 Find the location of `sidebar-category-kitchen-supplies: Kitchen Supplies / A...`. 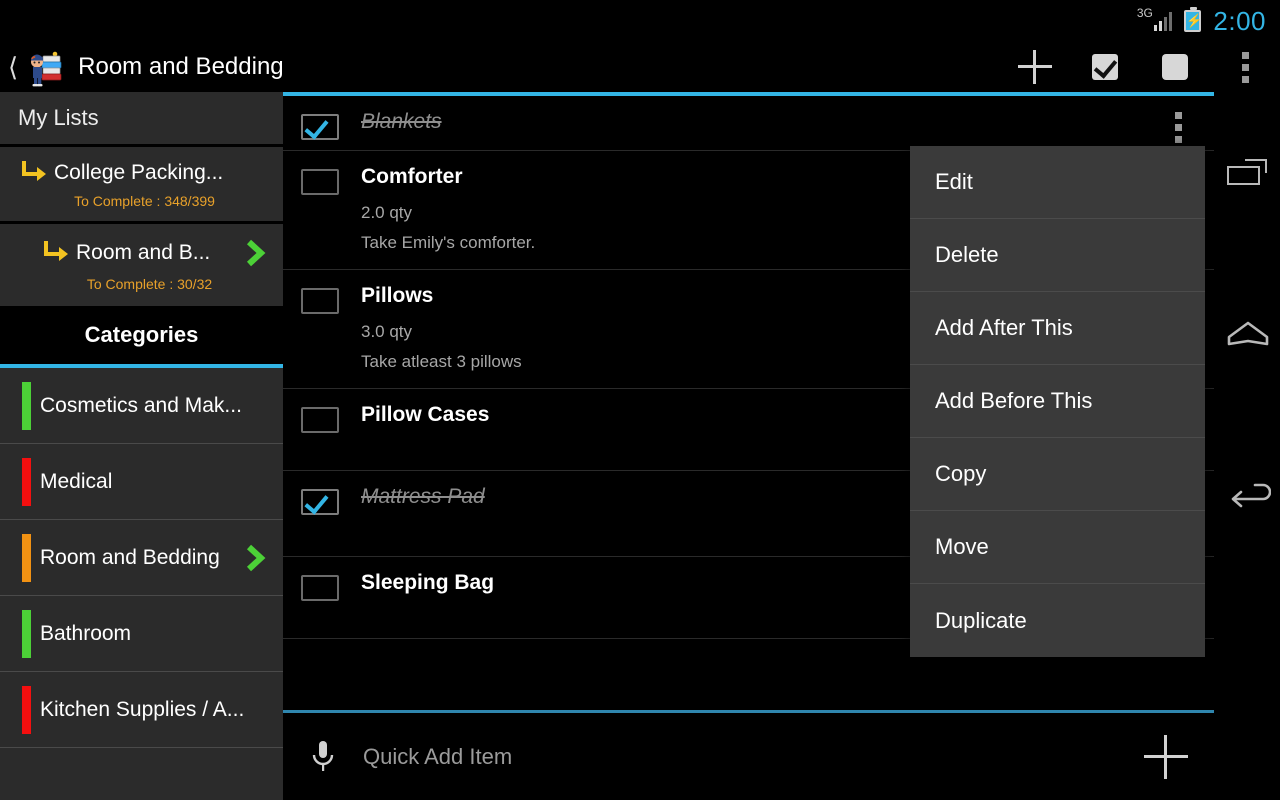

sidebar-category-kitchen-supplies: Kitchen Supplies / A... is located at coordinates (141, 710).